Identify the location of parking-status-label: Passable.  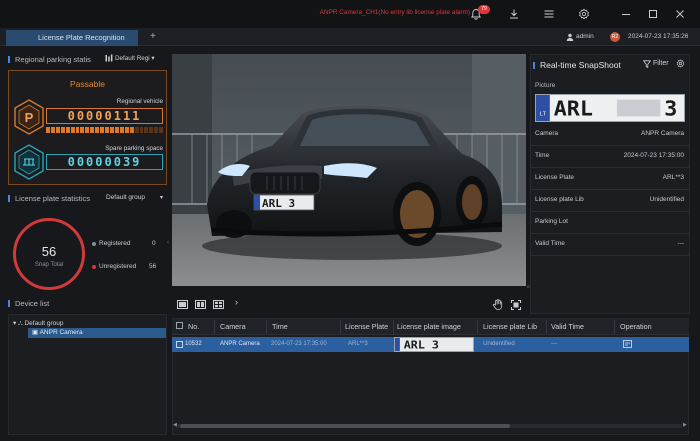
(87, 84).